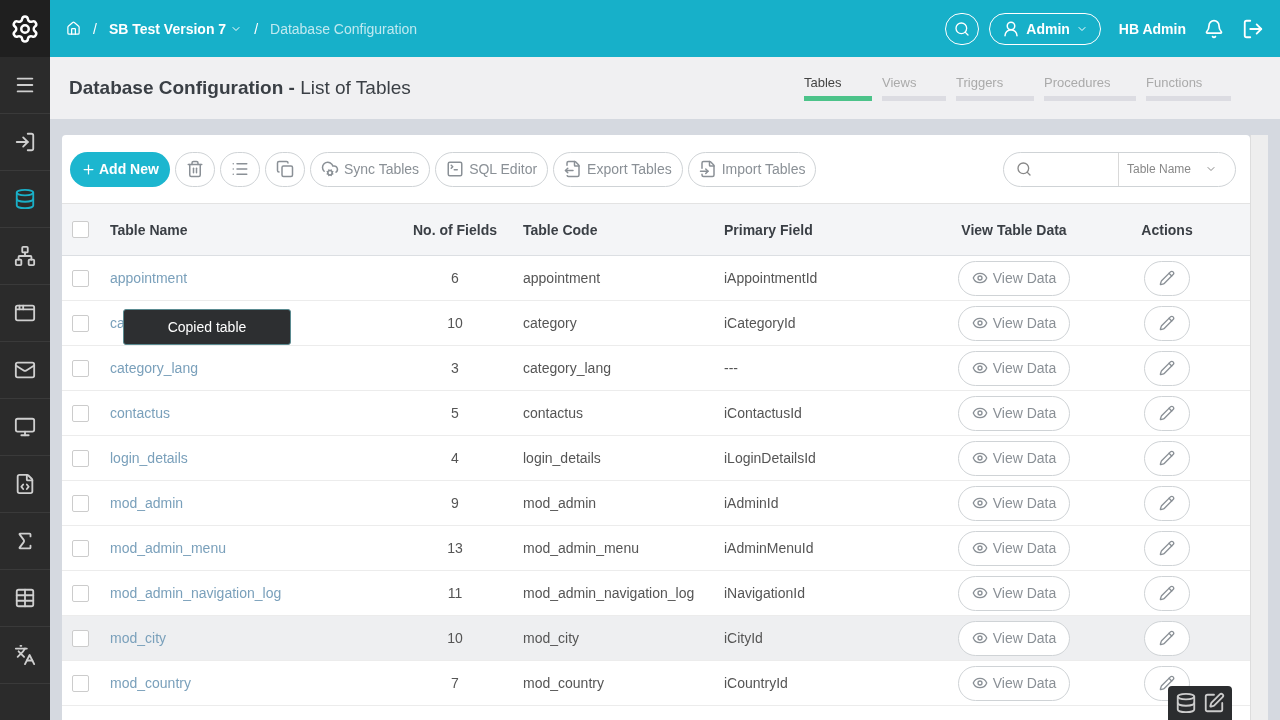  Describe the element at coordinates (25, 655) in the screenshot. I see `translate-icon` at that location.